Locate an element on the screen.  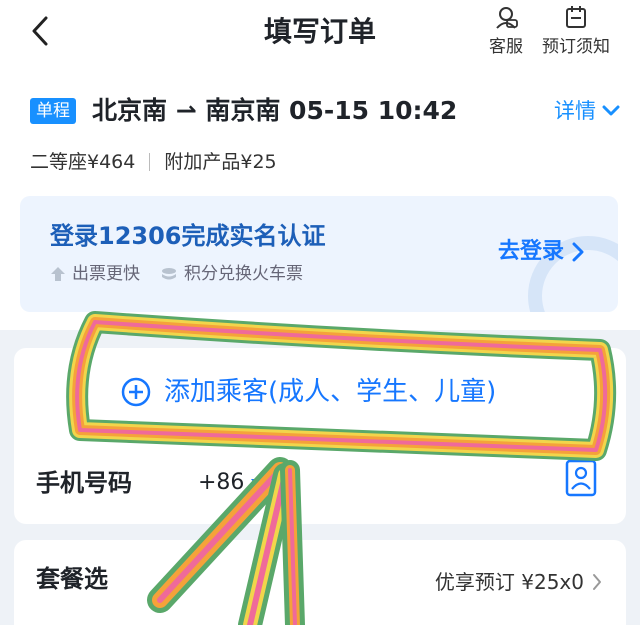
arrow-up-icon is located at coordinates (58, 274).